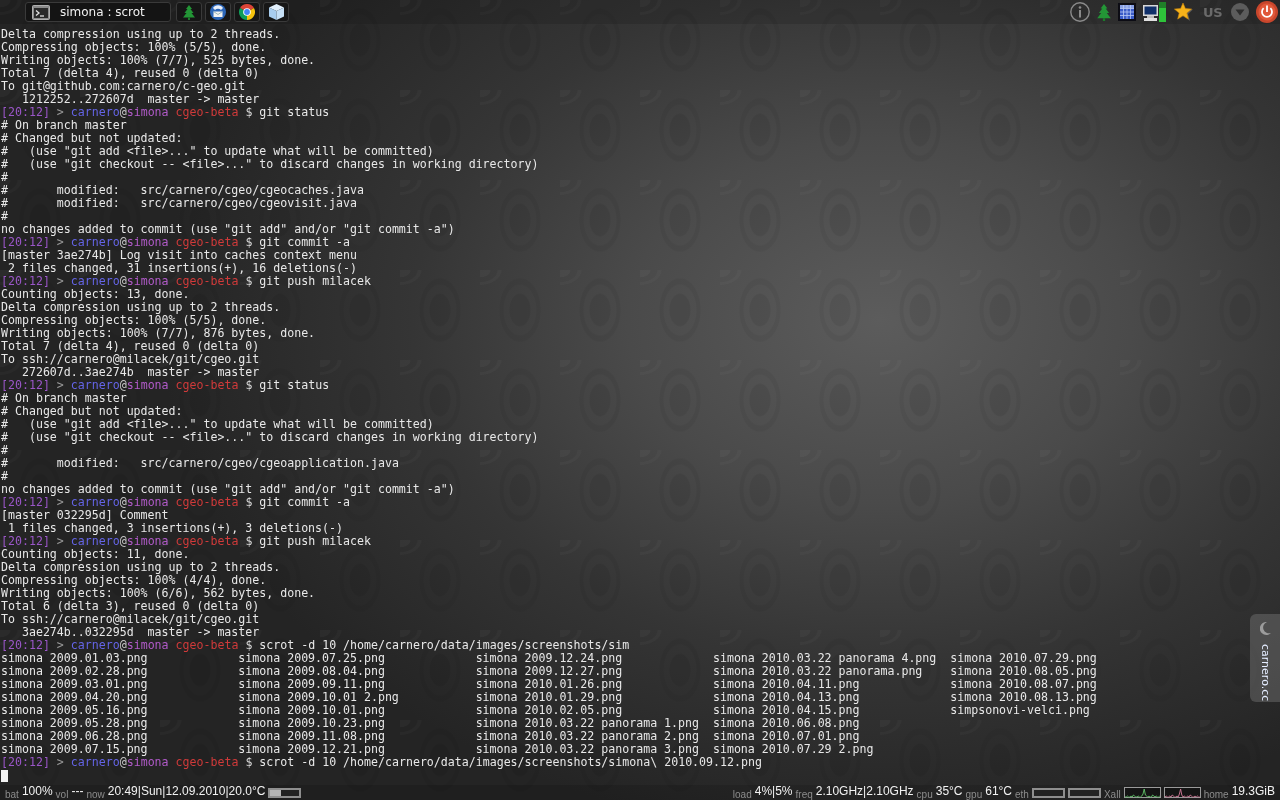  What do you see at coordinates (1023, 658) in the screenshot?
I see `file-name: simona 2010.07.29.png` at bounding box center [1023, 658].